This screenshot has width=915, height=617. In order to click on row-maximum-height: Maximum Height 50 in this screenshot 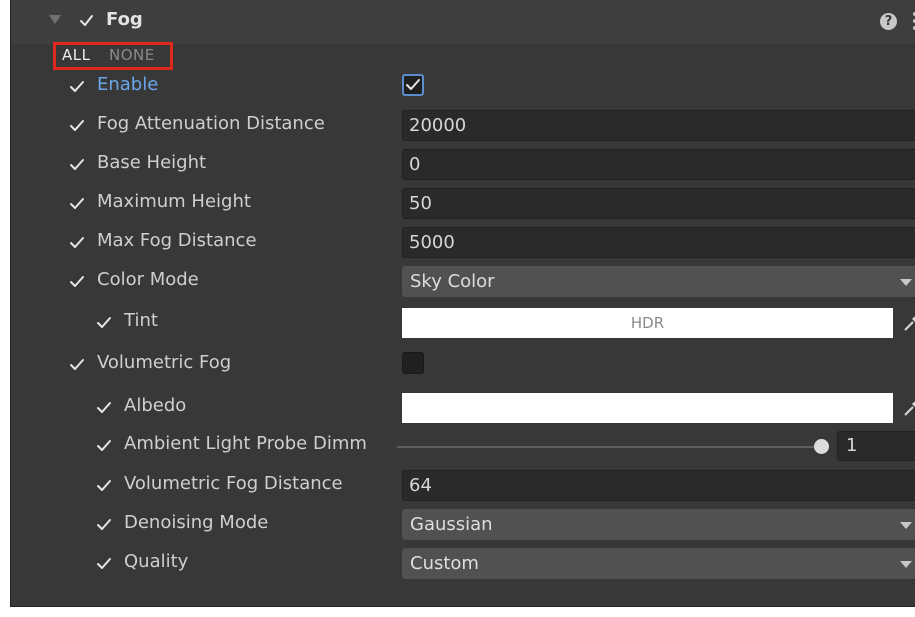, I will do `click(463, 204)`.